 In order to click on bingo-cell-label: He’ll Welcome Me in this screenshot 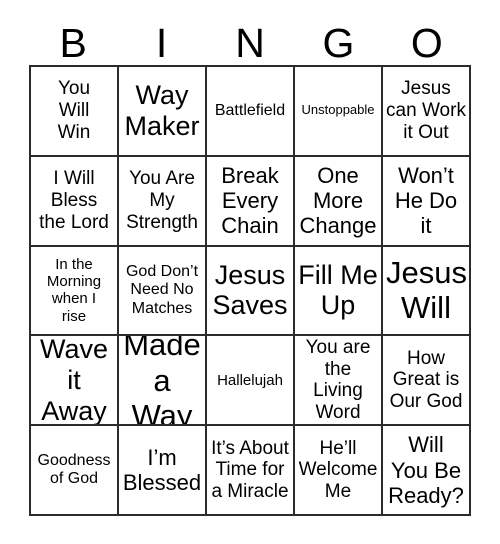, I will do `click(338, 469)`.